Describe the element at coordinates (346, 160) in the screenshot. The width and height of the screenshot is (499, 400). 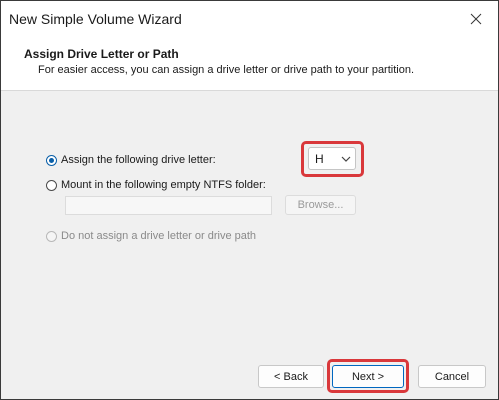
I see `chevron-down-icon` at that location.